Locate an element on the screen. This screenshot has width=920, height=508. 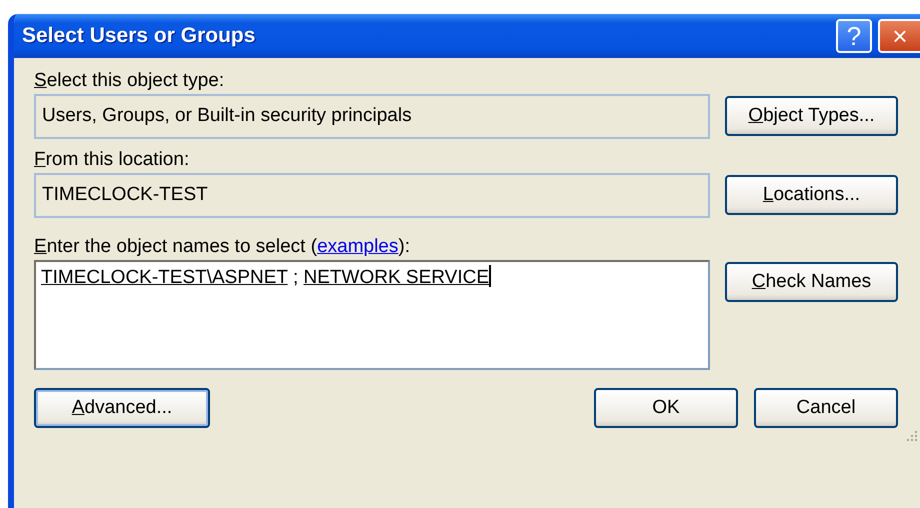
cancel-button: Cancel is located at coordinates (826, 408).